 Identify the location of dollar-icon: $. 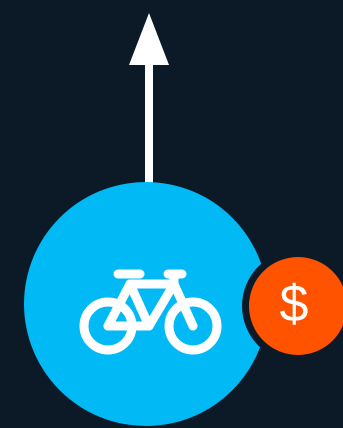
(296, 306).